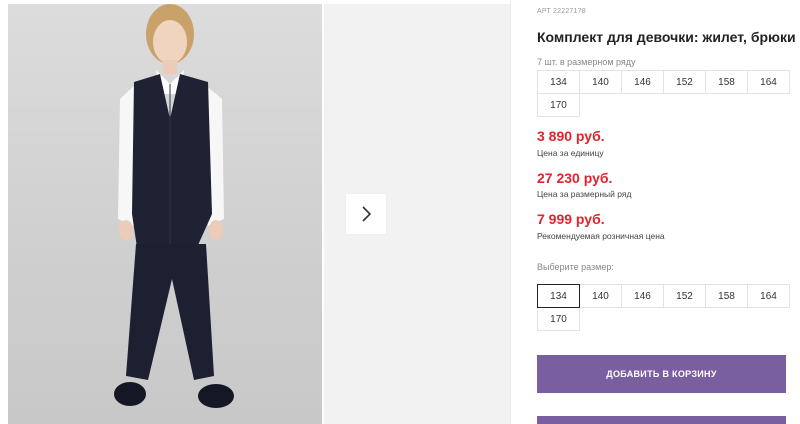 Image resolution: width=800 pixels, height=424 pixels. I want to click on size-option-170: 170, so click(558, 319).